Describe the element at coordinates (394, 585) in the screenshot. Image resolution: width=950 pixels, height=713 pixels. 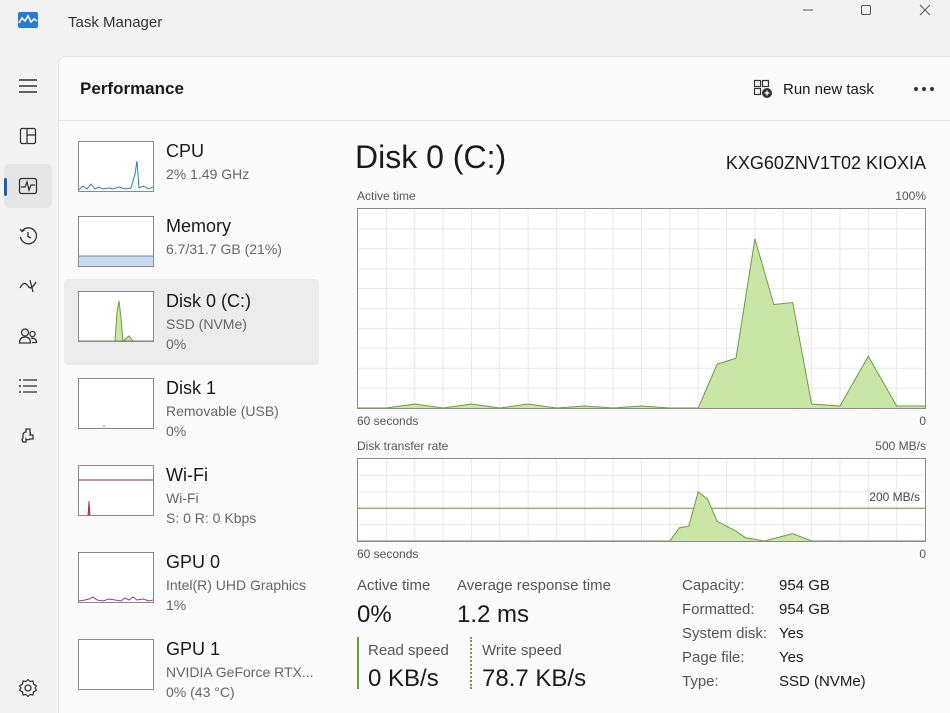
I see `active-time-label: Active time` at that location.